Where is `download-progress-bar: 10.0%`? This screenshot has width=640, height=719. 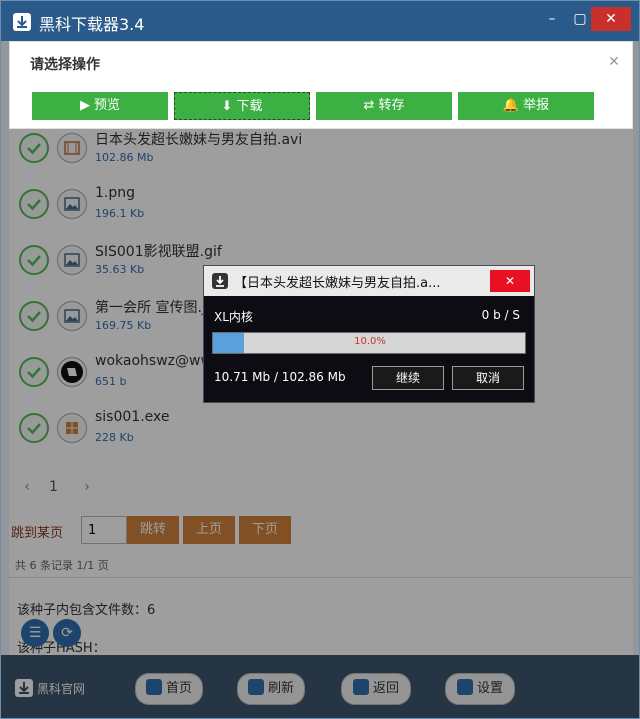 download-progress-bar: 10.0% is located at coordinates (369, 343).